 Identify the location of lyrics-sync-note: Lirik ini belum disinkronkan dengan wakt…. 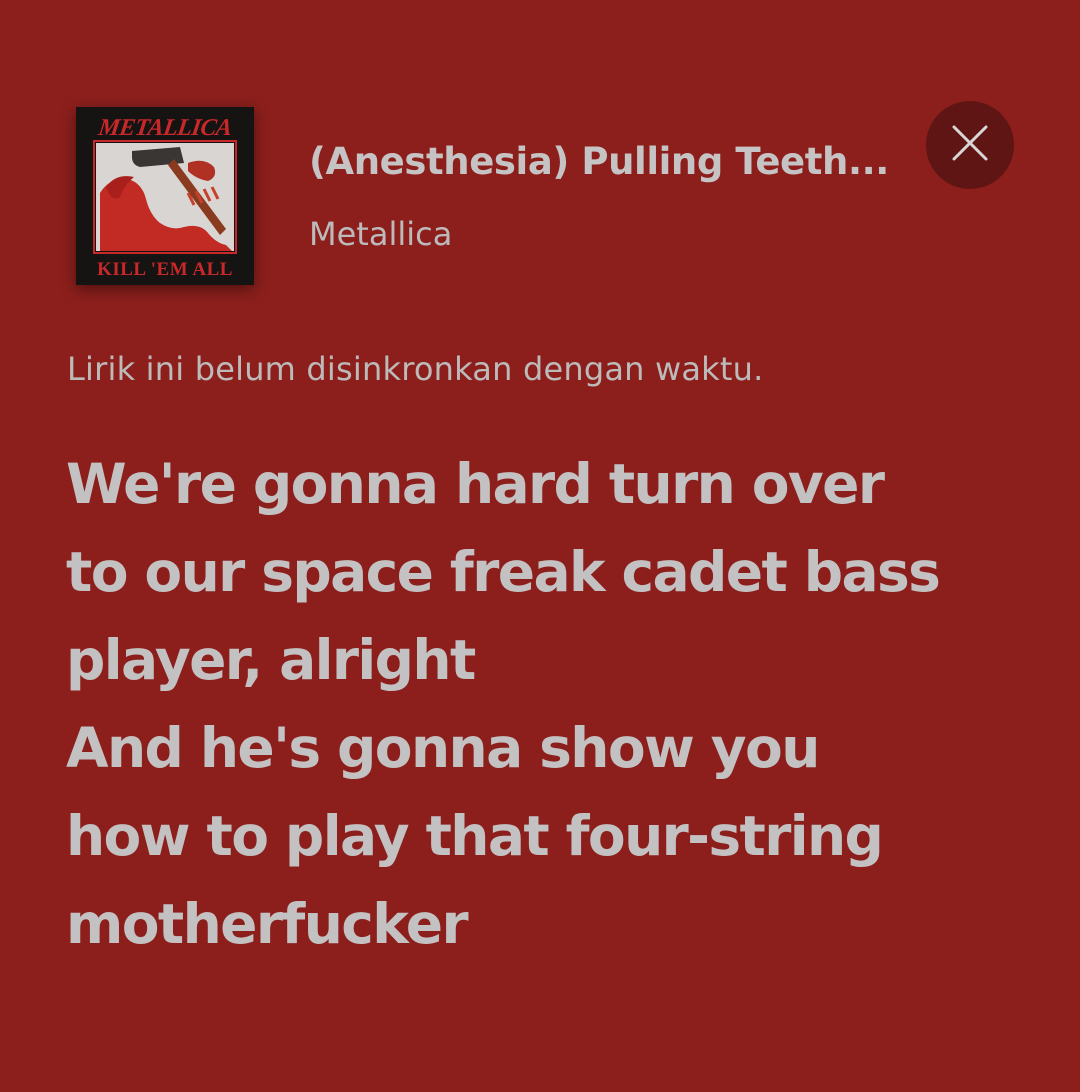
(415, 369).